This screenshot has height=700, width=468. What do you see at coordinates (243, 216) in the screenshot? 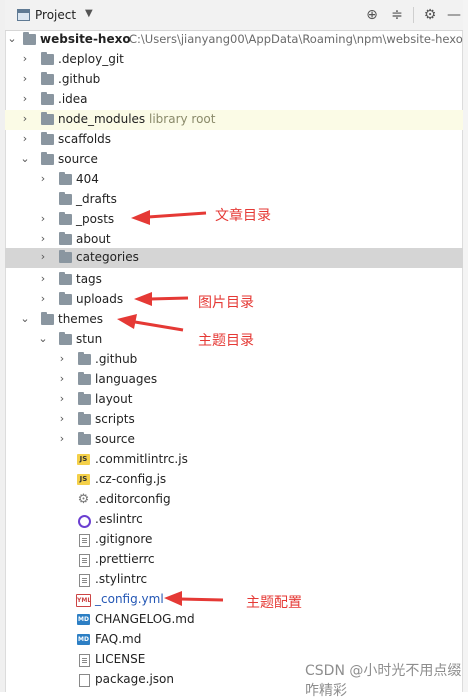
I see `annotation-posts: 文章目录` at bounding box center [243, 216].